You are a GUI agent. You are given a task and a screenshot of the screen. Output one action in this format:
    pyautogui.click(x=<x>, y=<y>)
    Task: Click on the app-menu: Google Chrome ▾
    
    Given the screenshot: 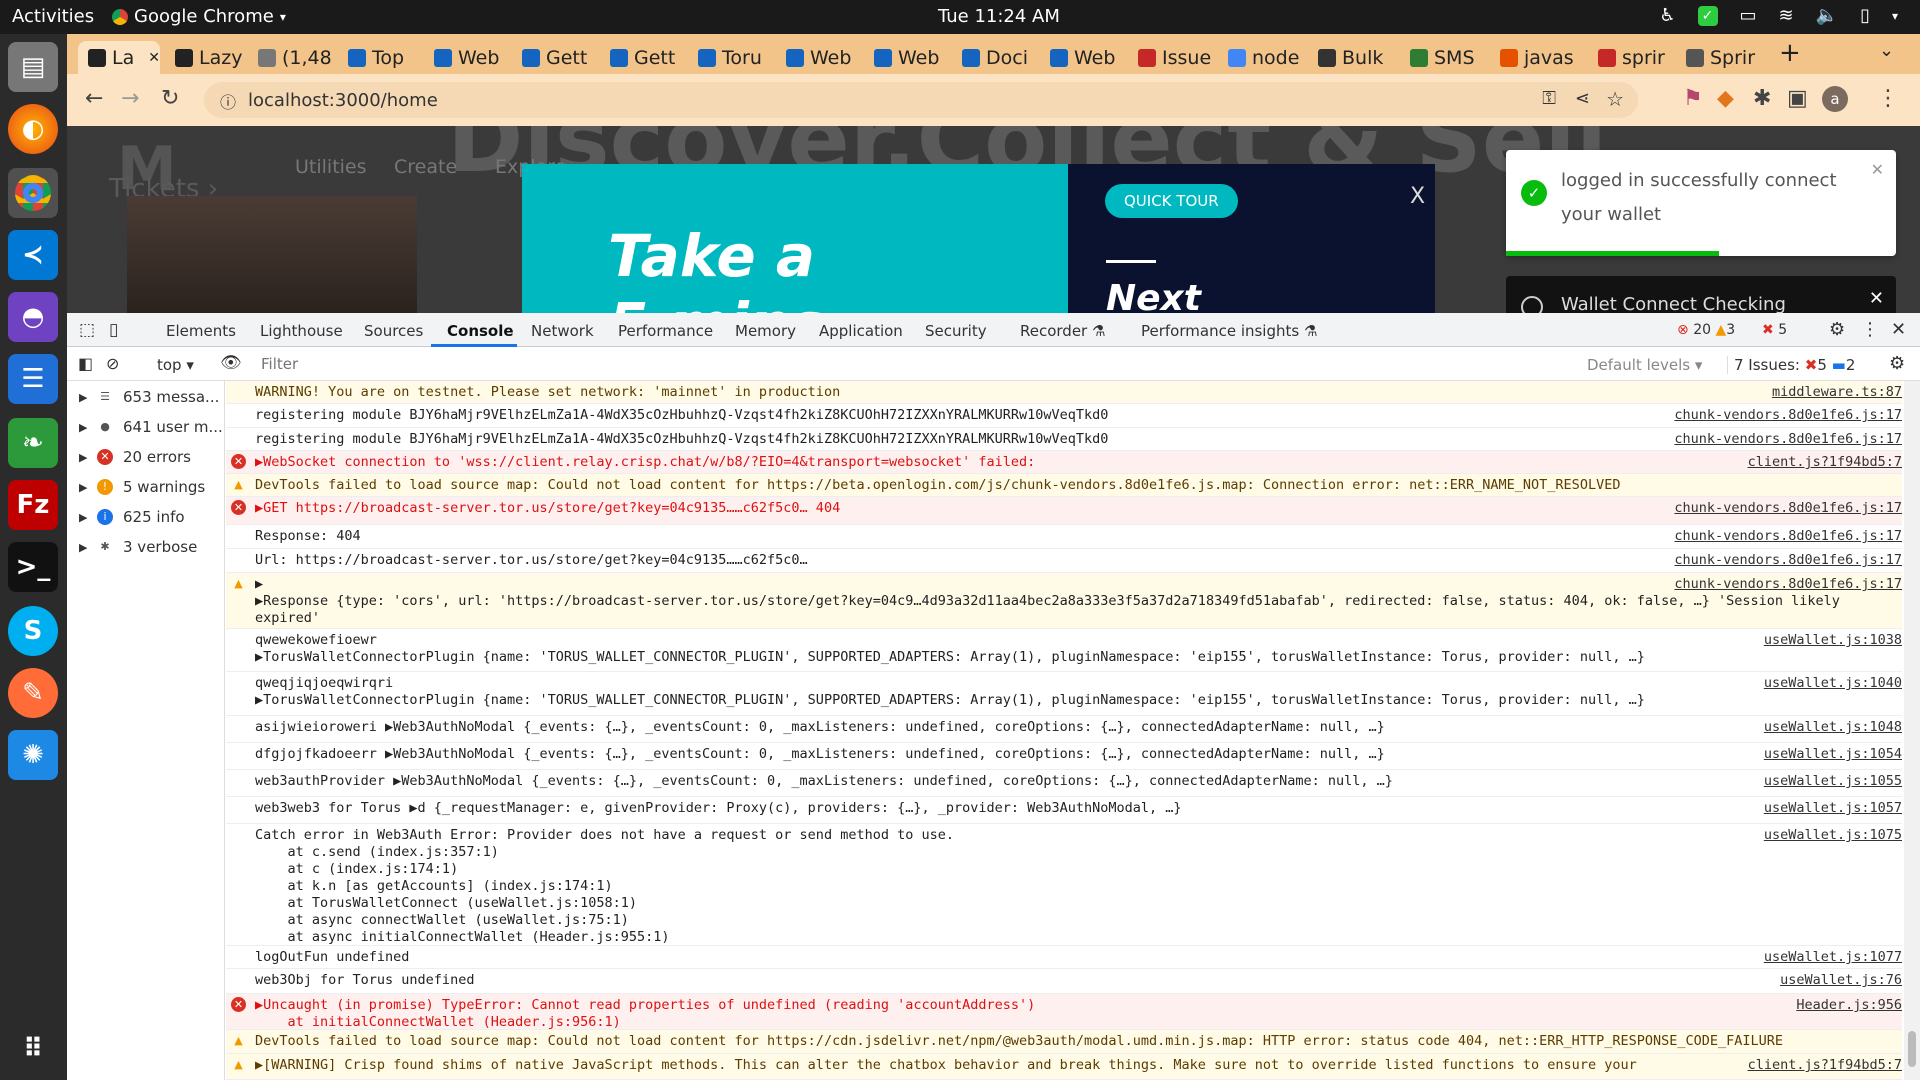 What is the action you would take?
    pyautogui.click(x=199, y=16)
    